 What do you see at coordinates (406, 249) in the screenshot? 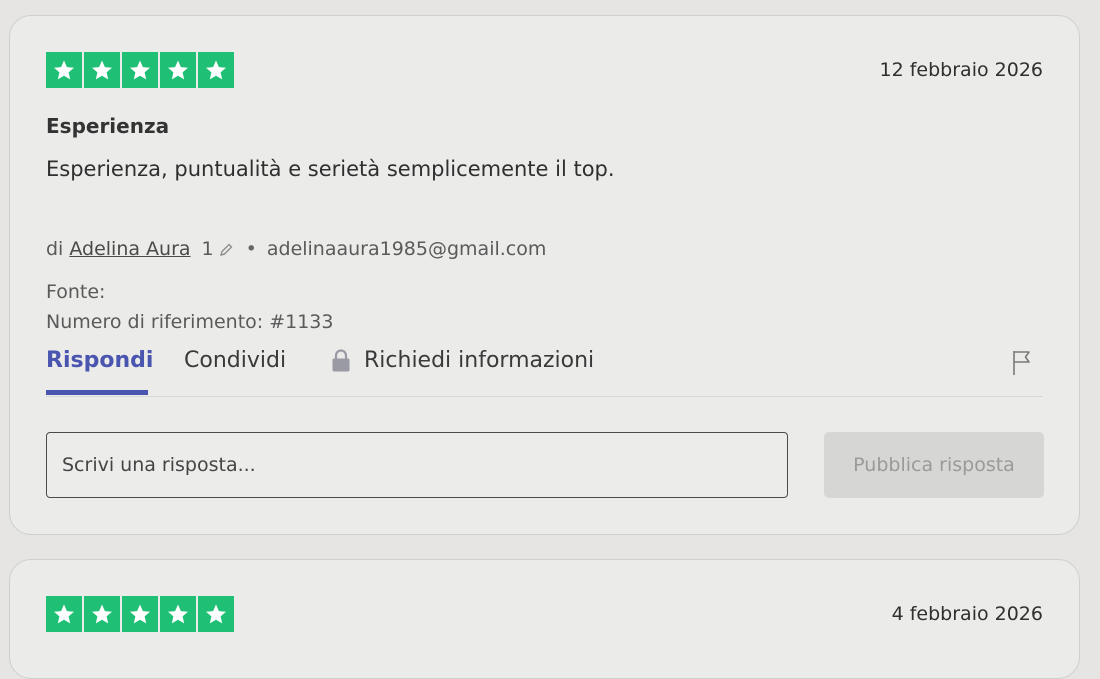
I see `author-email: adelinaaura1985@gmail.com` at bounding box center [406, 249].